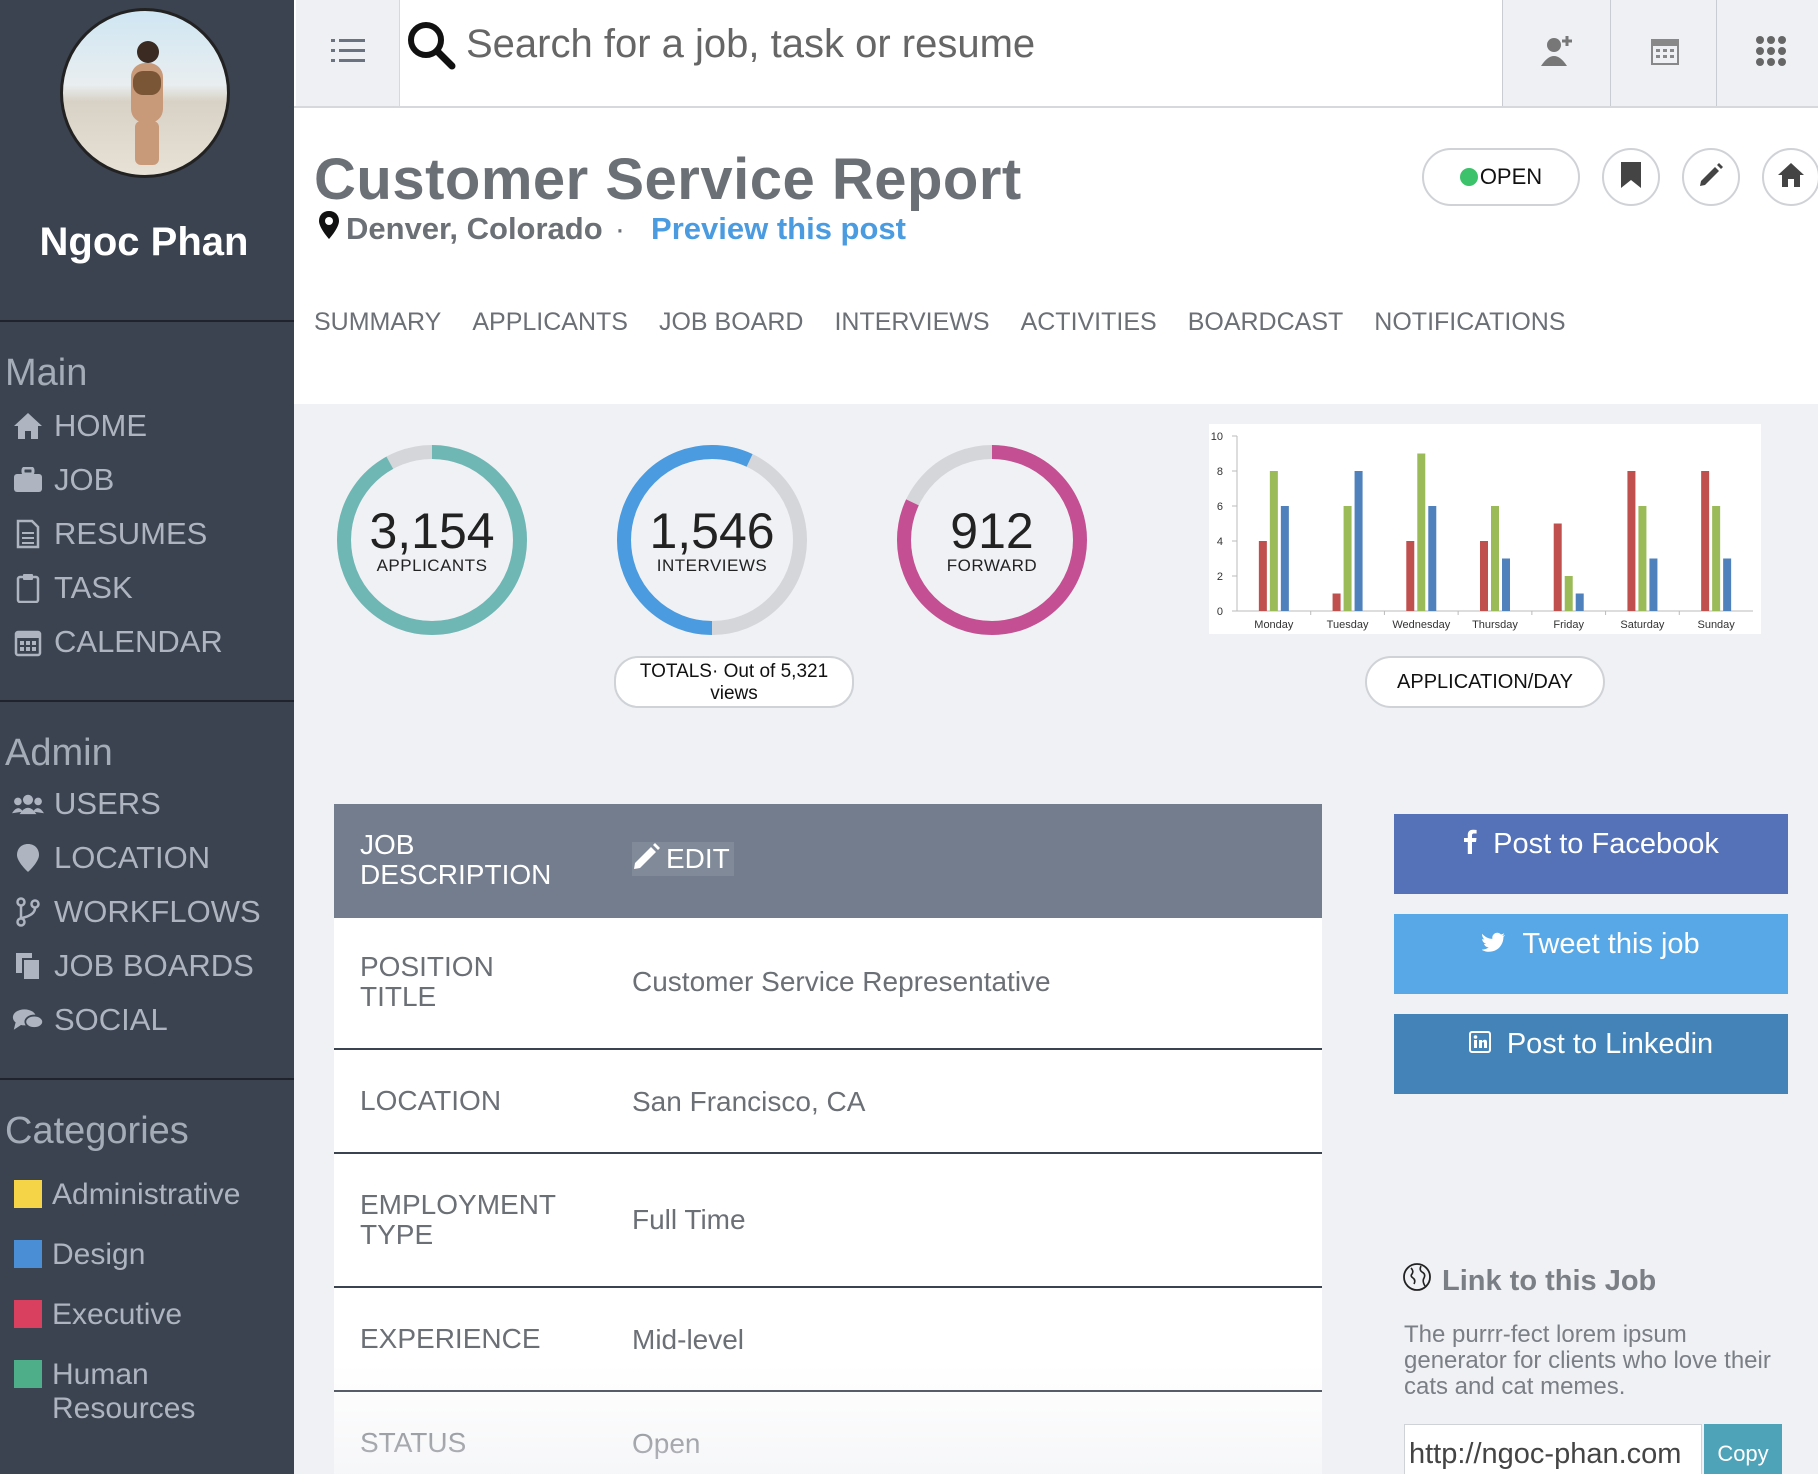  Describe the element at coordinates (828, 1433) in the screenshot. I see `table-row: STATUS Open` at that location.